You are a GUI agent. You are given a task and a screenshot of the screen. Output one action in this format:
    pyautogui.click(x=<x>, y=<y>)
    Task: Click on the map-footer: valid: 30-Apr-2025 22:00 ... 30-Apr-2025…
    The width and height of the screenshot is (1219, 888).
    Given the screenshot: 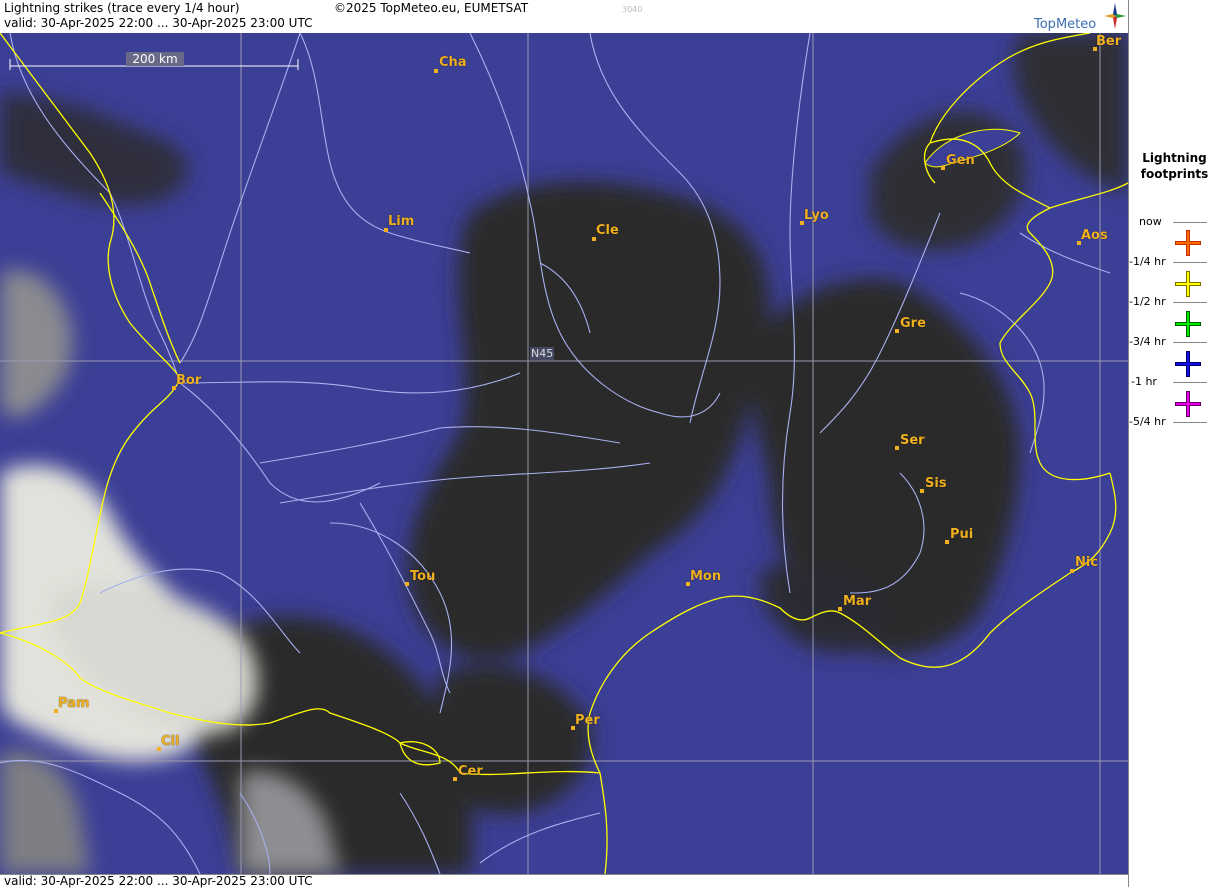 What is the action you would take?
    pyautogui.click(x=564, y=881)
    